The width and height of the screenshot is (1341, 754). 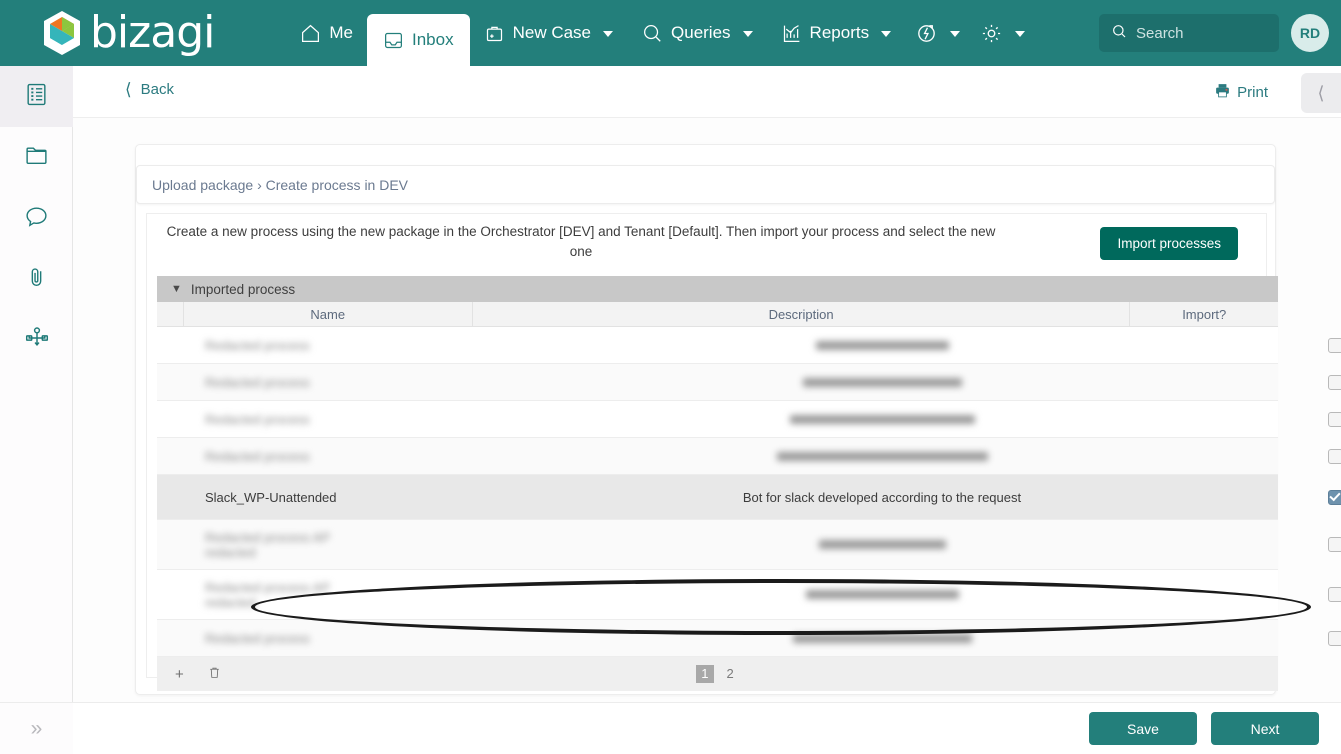 I want to click on chevron-down-icon-reports, so click(x=886, y=34).